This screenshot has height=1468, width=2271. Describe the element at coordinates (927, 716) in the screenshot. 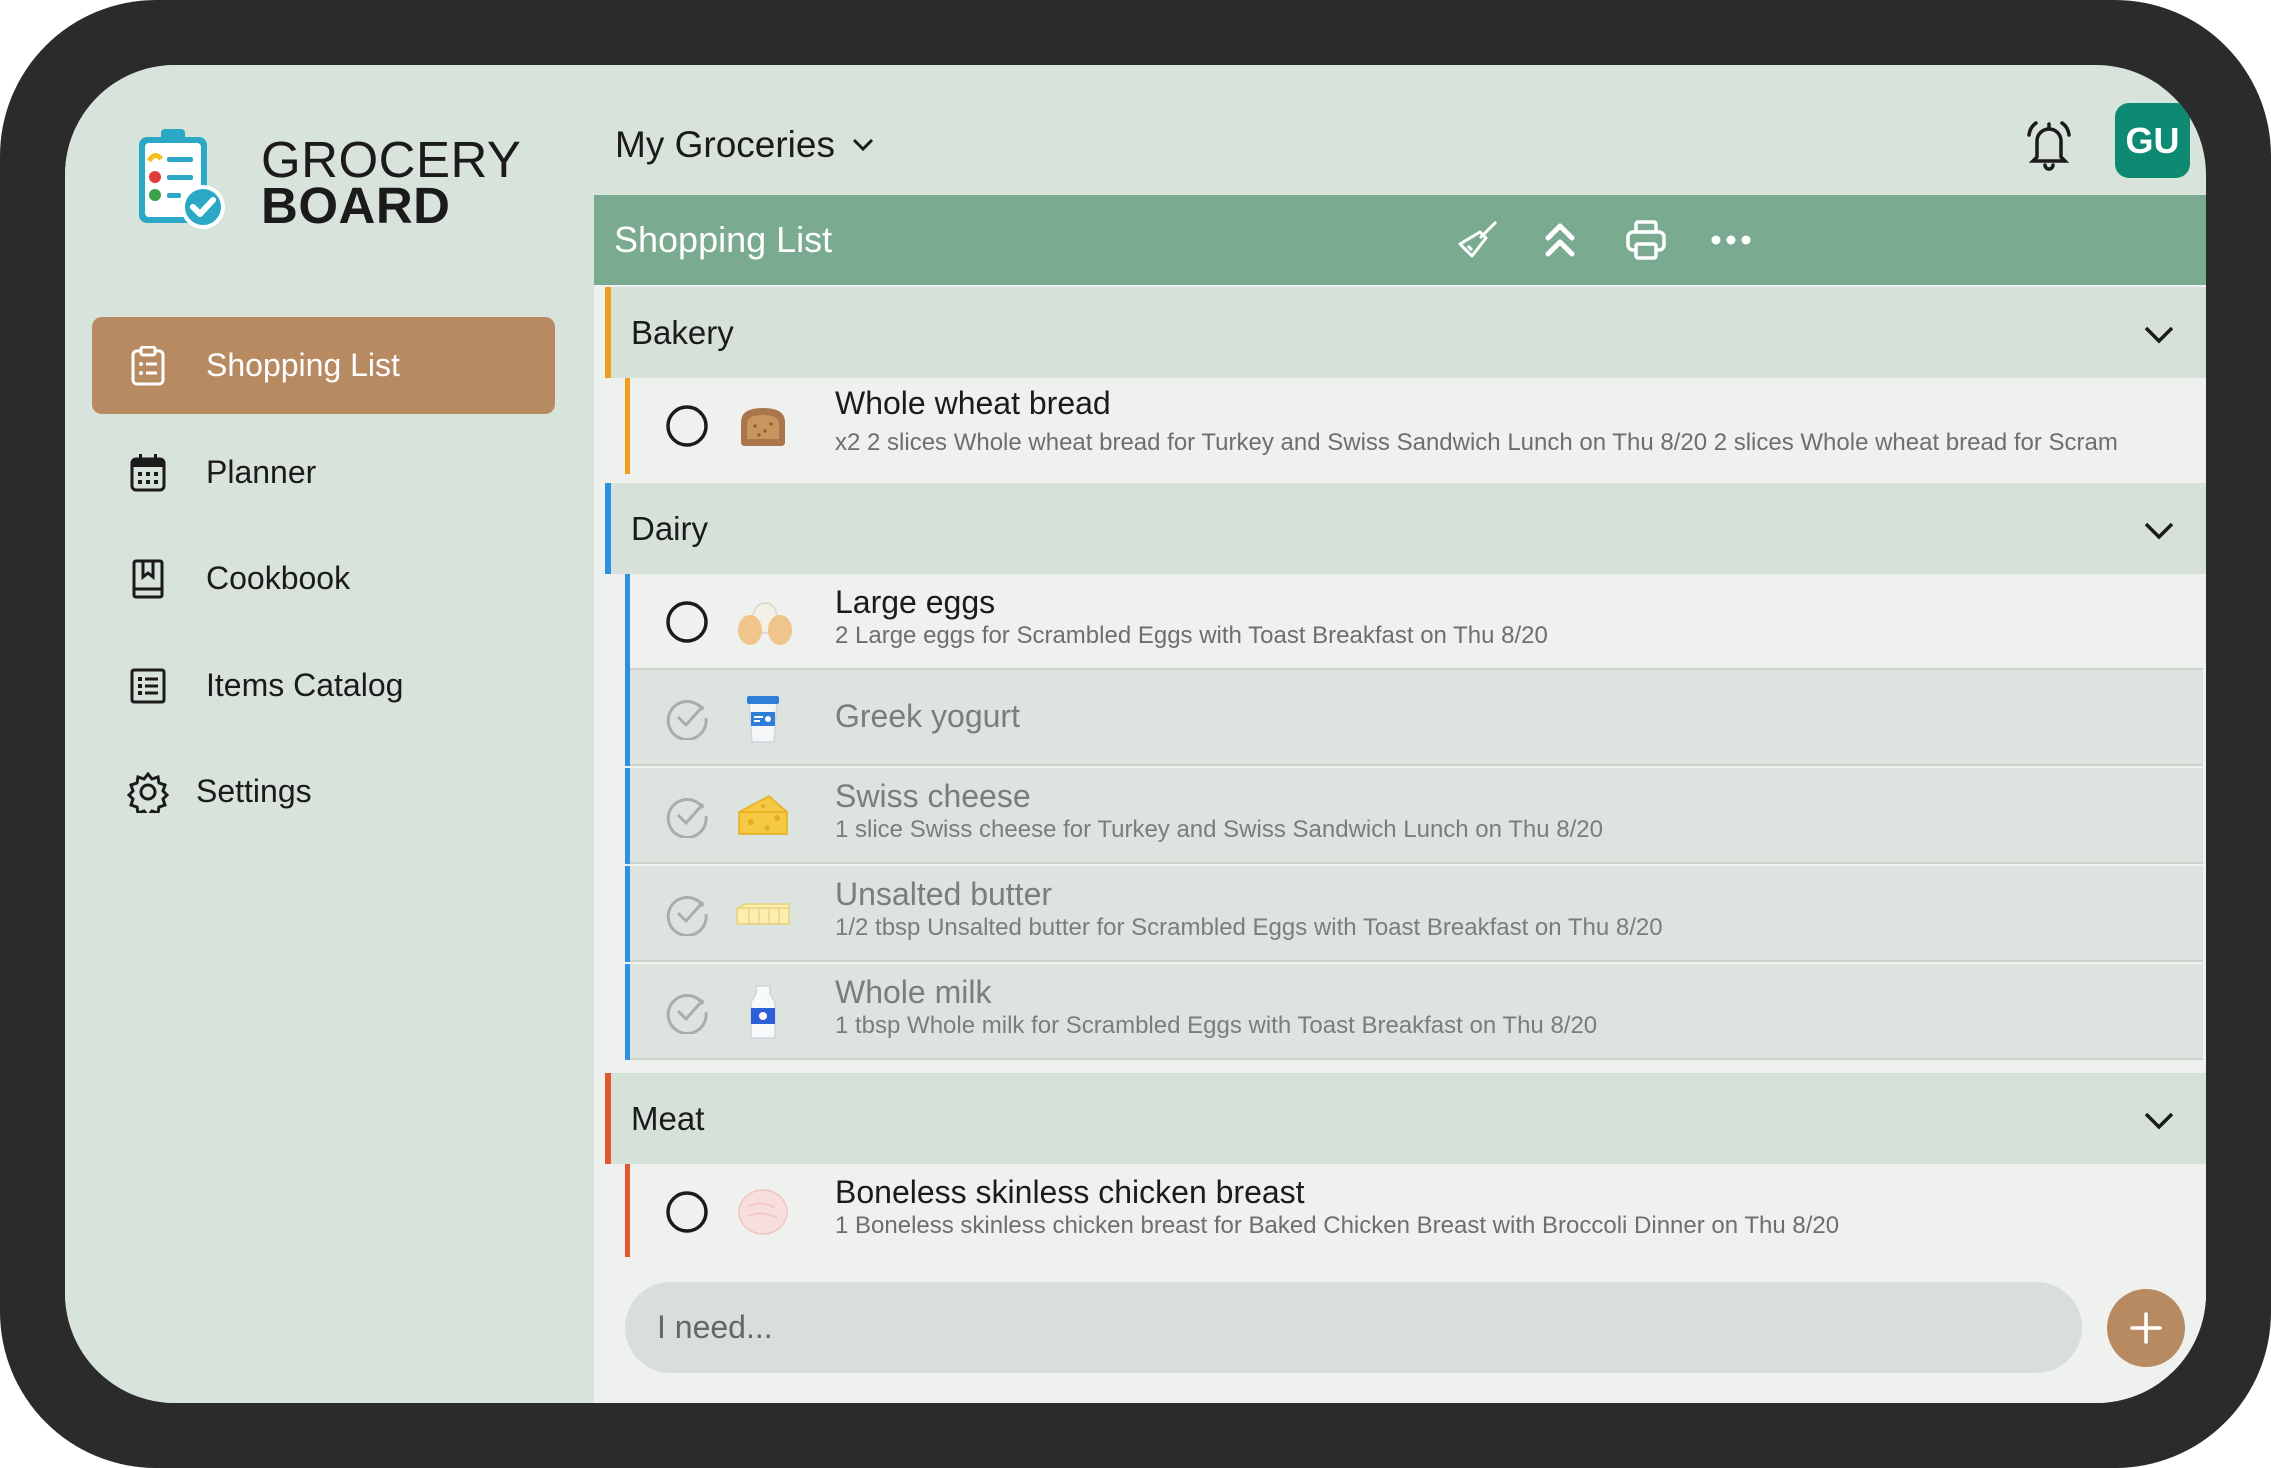

I see `item-name: Greek yogurt` at that location.